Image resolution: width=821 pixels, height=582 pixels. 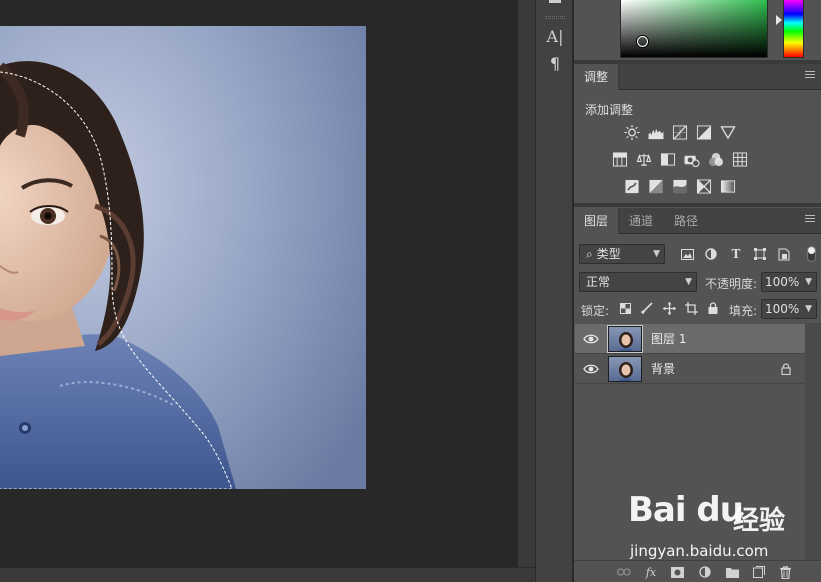 I want to click on lock-image-pixels-icon, so click(x=647, y=308).